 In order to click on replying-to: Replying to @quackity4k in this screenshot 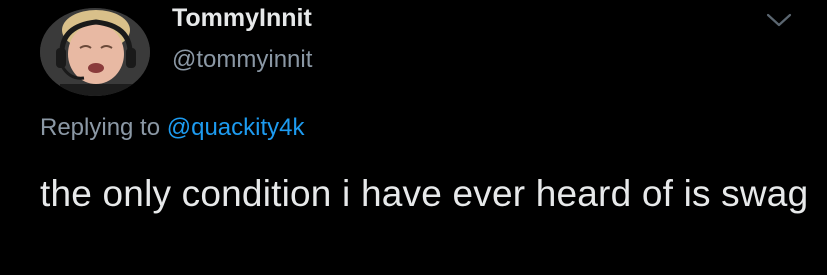, I will do `click(172, 128)`.